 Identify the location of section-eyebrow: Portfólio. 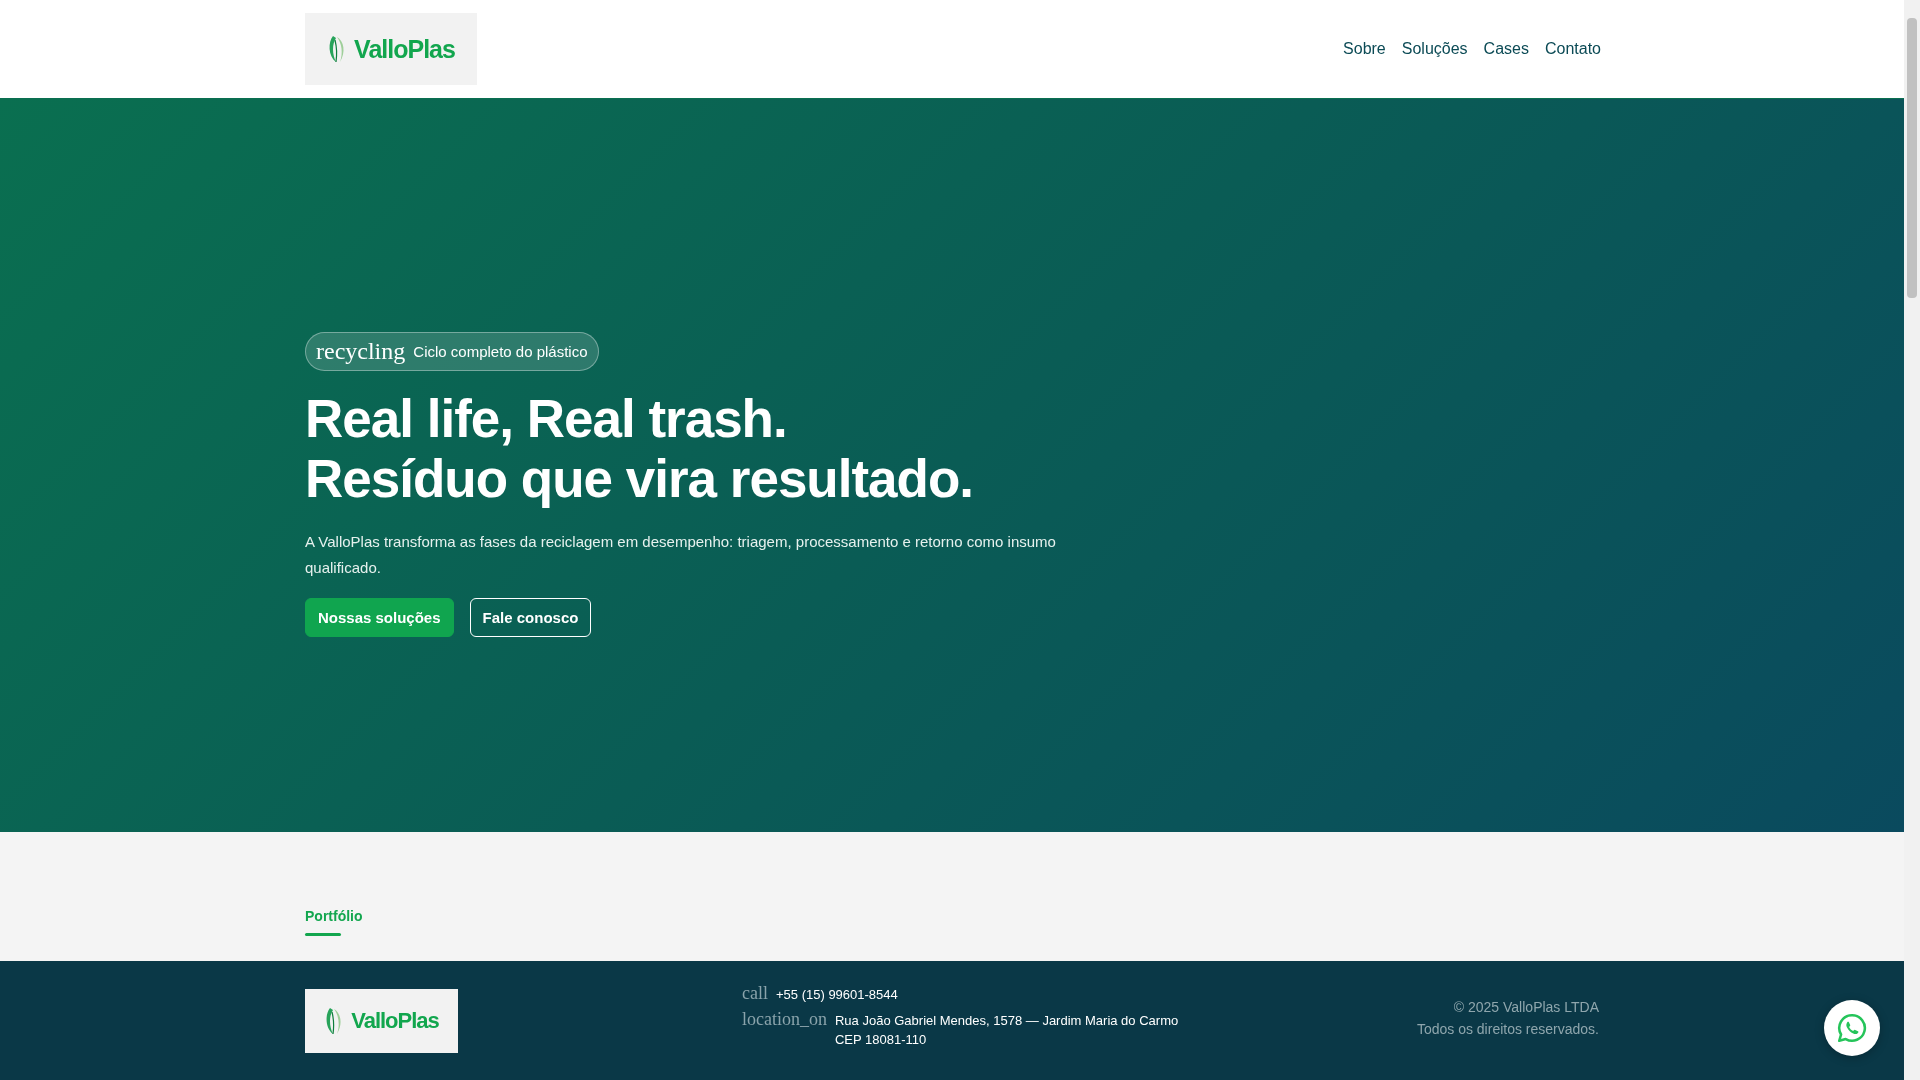
(334, 916).